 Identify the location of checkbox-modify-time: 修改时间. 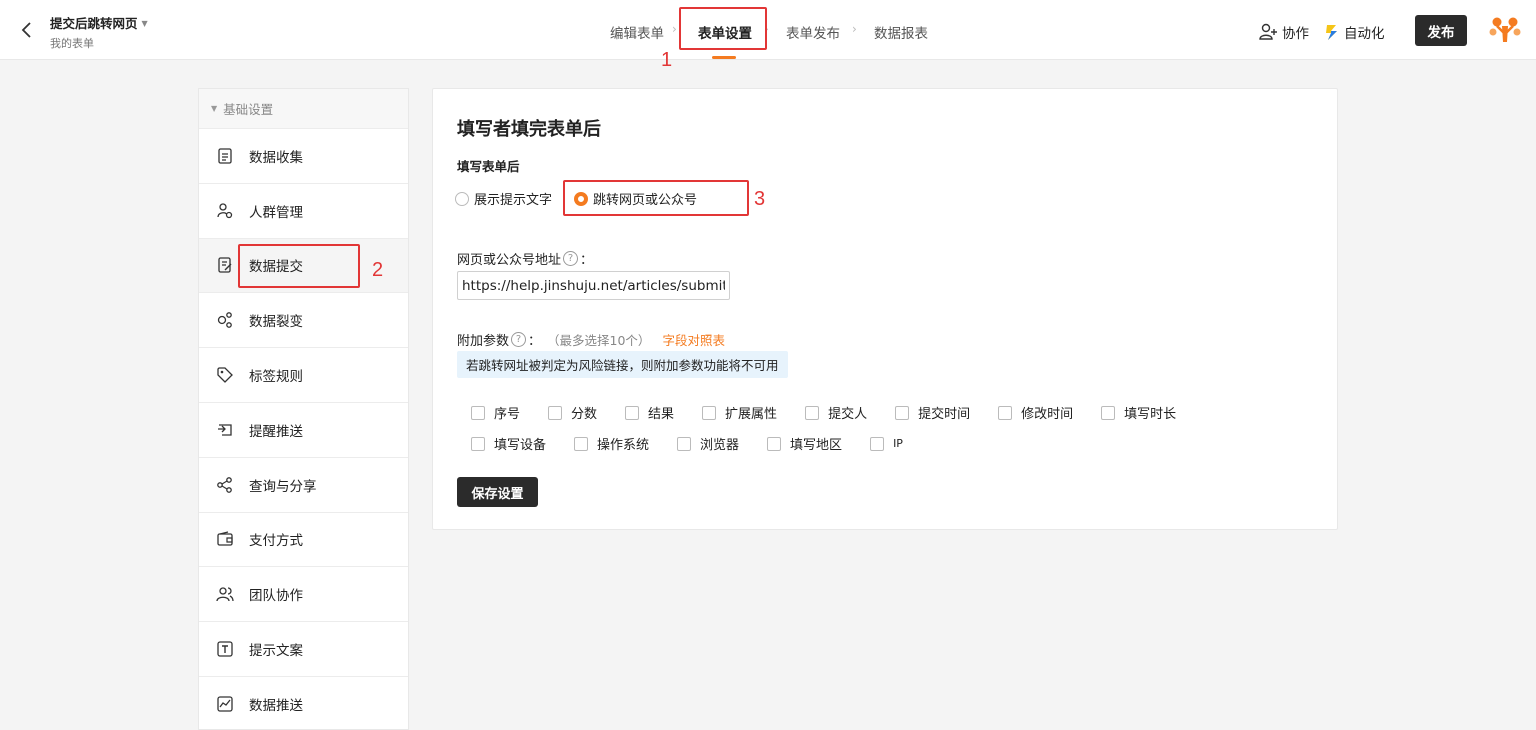
(1035, 412).